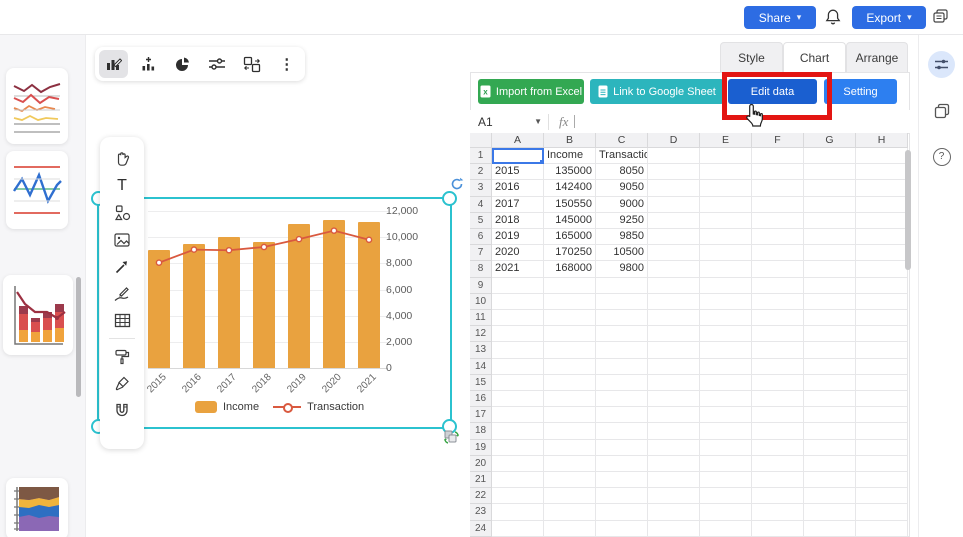 The height and width of the screenshot is (537, 963). What do you see at coordinates (481, 204) in the screenshot?
I see `row-header-4: 4` at bounding box center [481, 204].